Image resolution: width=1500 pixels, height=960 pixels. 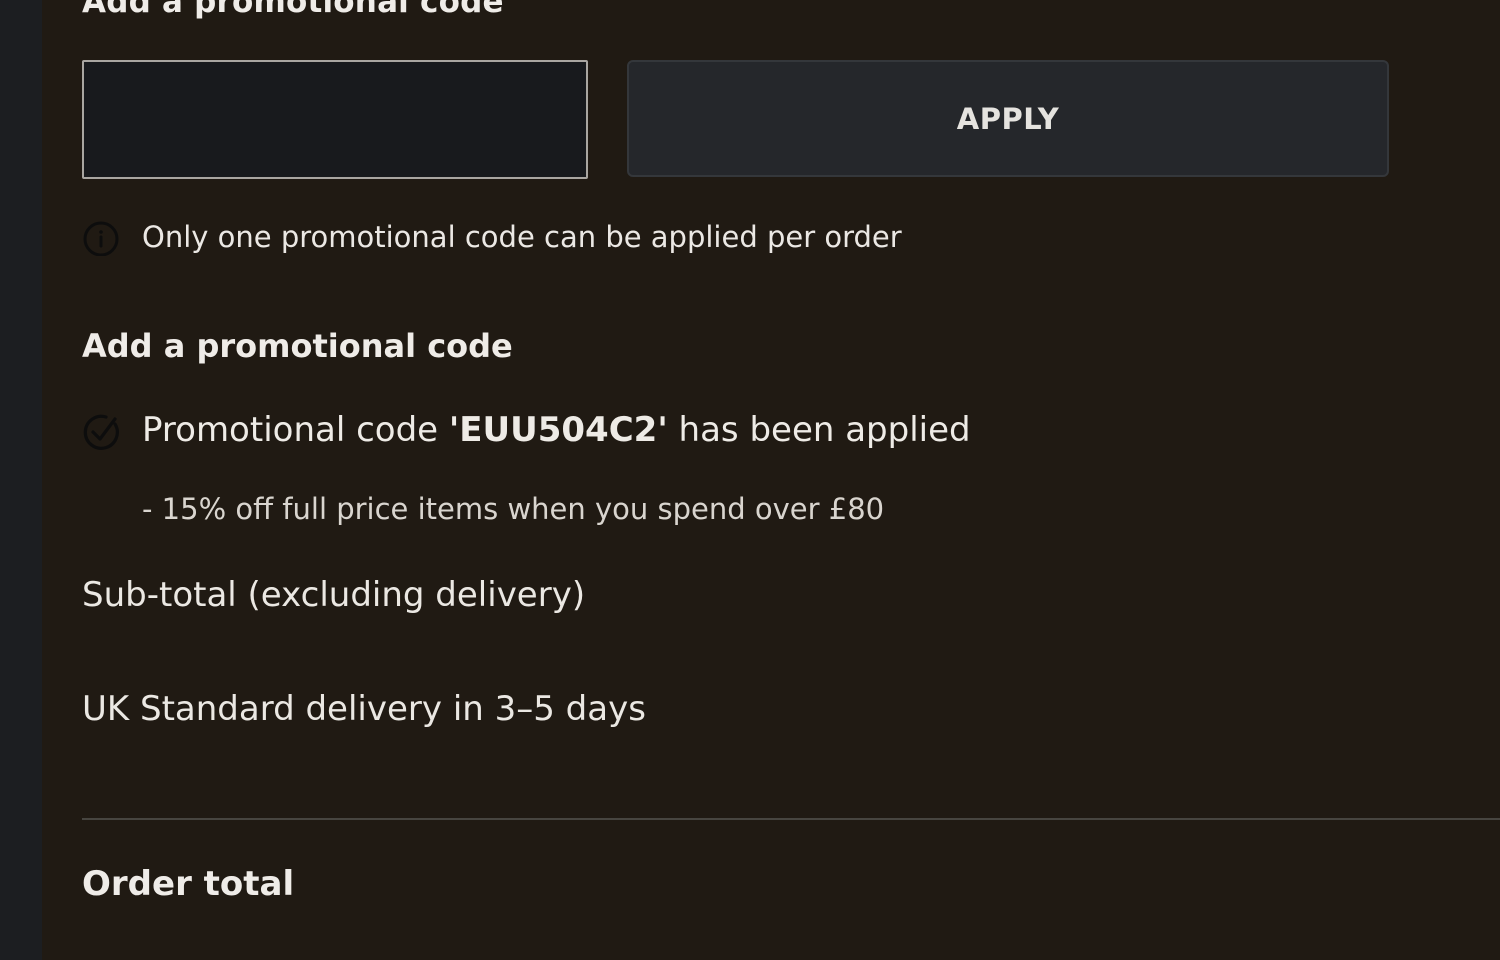 What do you see at coordinates (334, 595) in the screenshot?
I see `subtotal-label: Sub-total (excluding delivery)` at bounding box center [334, 595].